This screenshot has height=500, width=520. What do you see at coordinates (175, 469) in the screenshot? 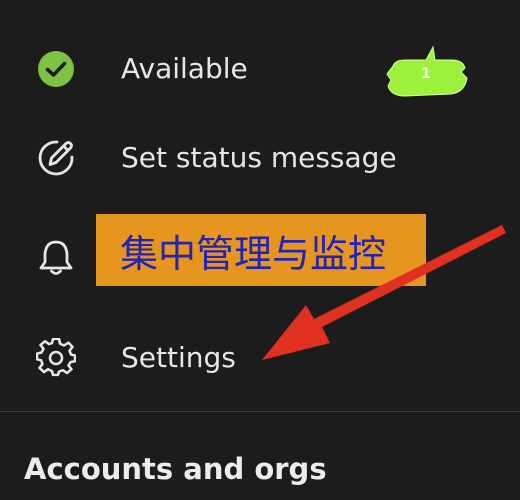
I see `accounts-section-heading: Accounts and orgs` at bounding box center [175, 469].